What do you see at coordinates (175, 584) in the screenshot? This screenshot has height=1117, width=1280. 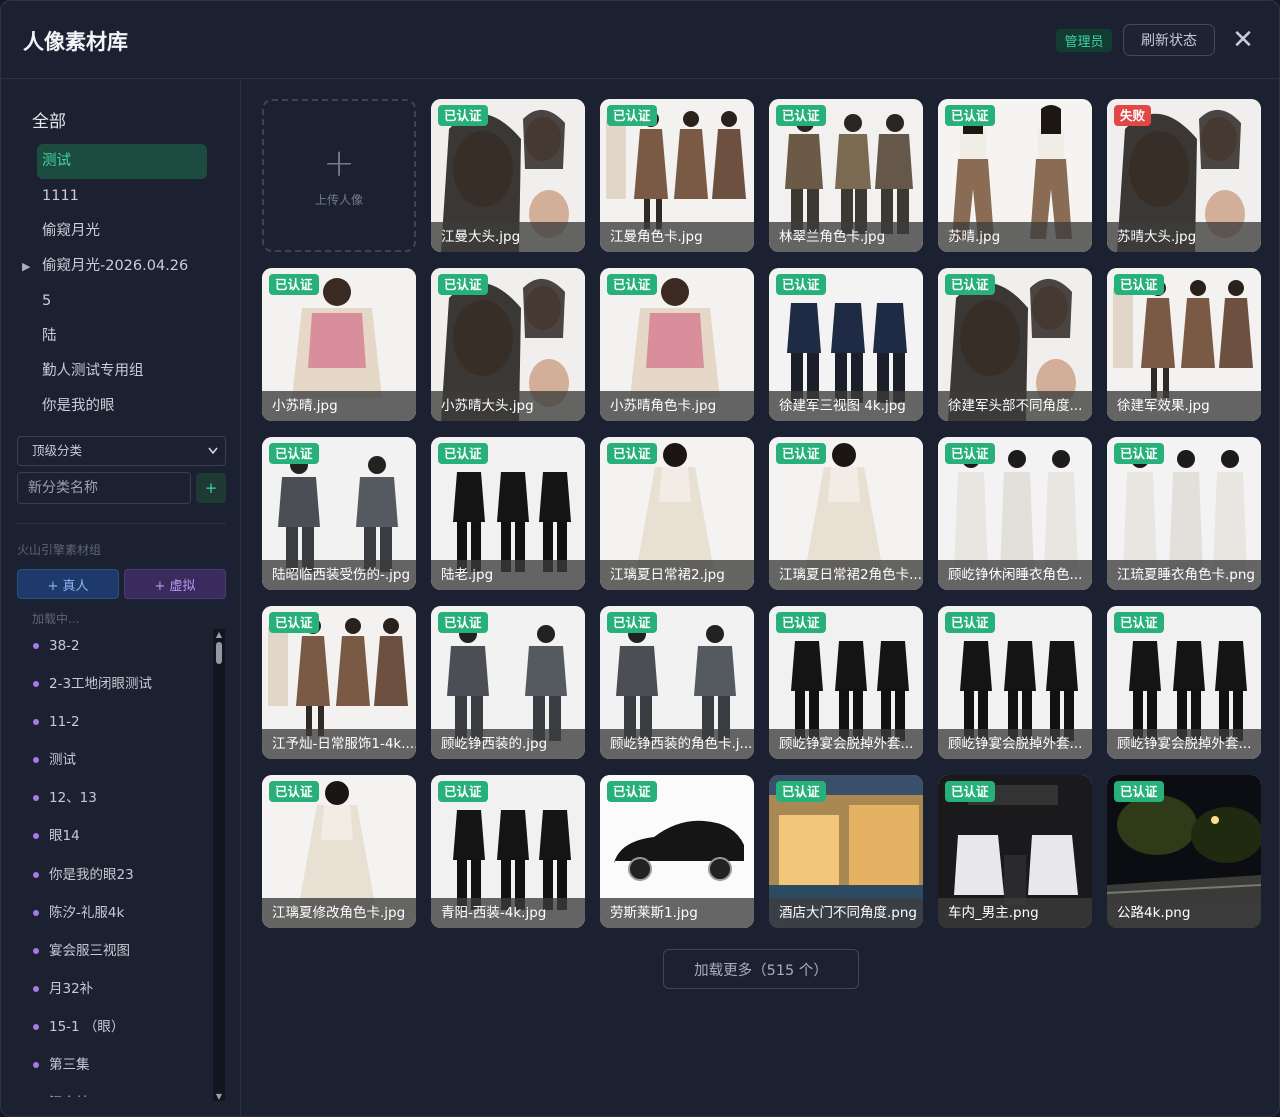 I see `add-virtual-person-button: + 虚拟` at bounding box center [175, 584].